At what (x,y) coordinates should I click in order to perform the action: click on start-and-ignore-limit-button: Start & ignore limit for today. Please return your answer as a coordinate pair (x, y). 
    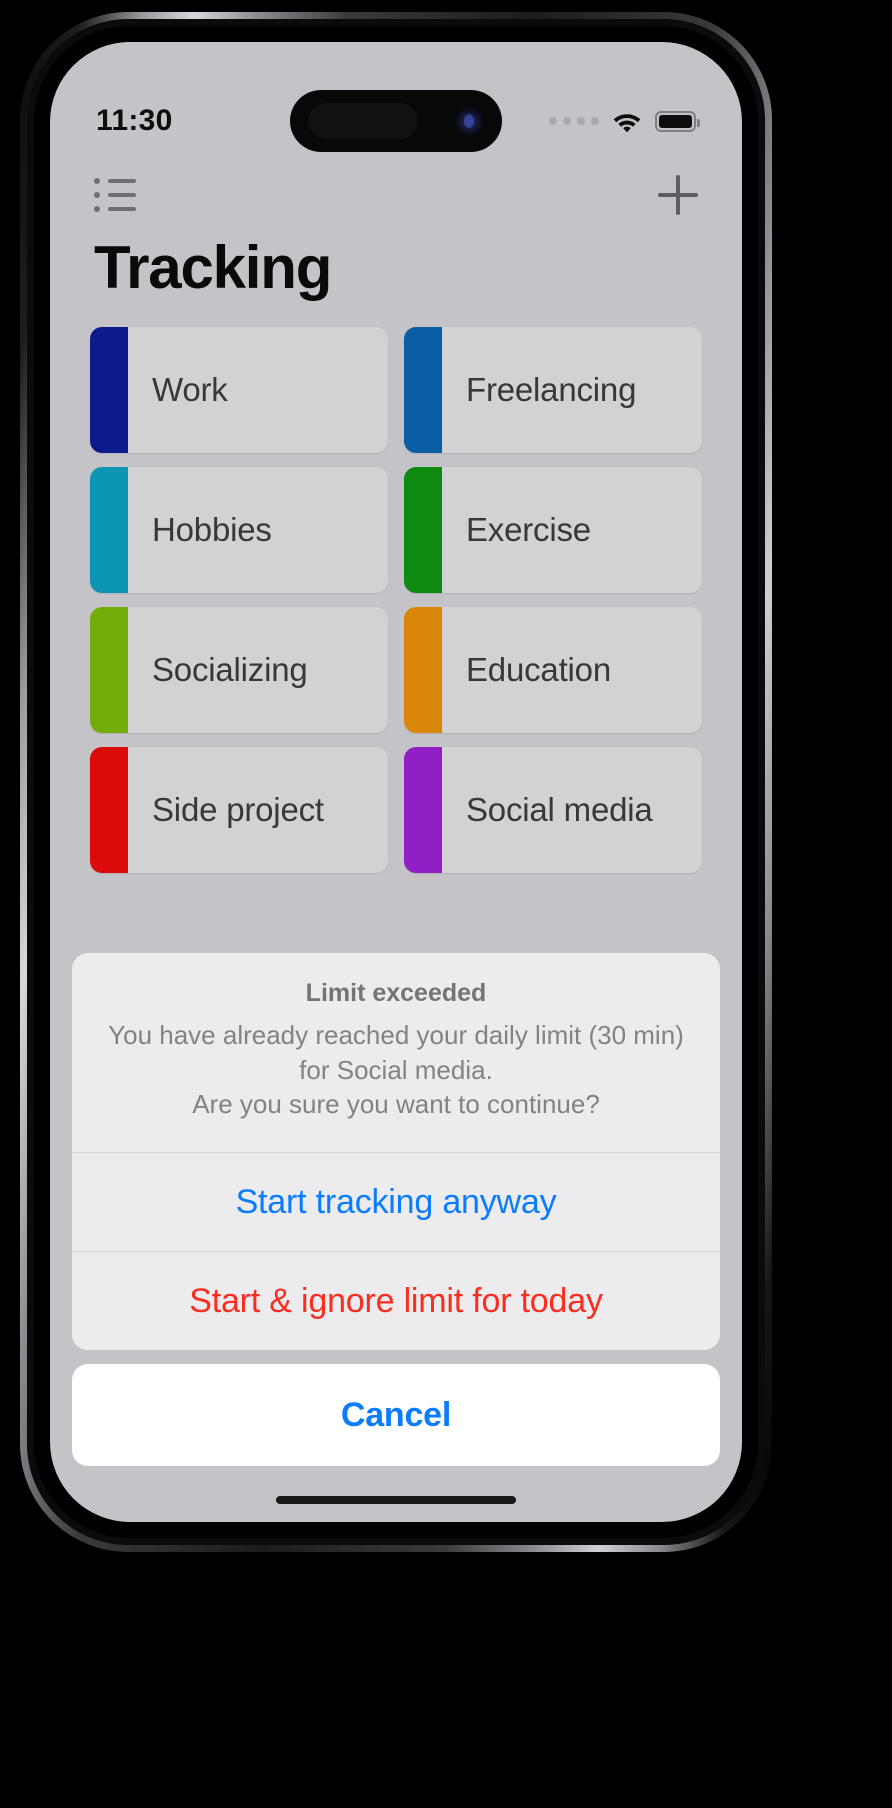
    Looking at the image, I should click on (396, 1301).